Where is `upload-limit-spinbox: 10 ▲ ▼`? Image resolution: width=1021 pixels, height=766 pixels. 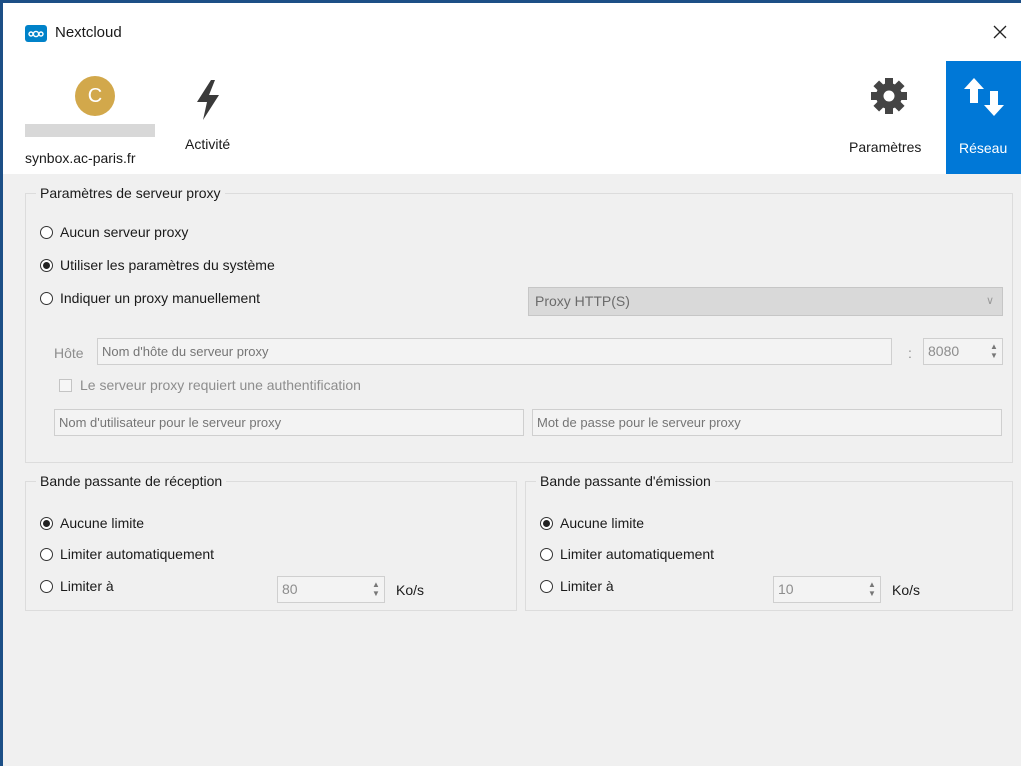 upload-limit-spinbox: 10 ▲ ▼ is located at coordinates (827, 589).